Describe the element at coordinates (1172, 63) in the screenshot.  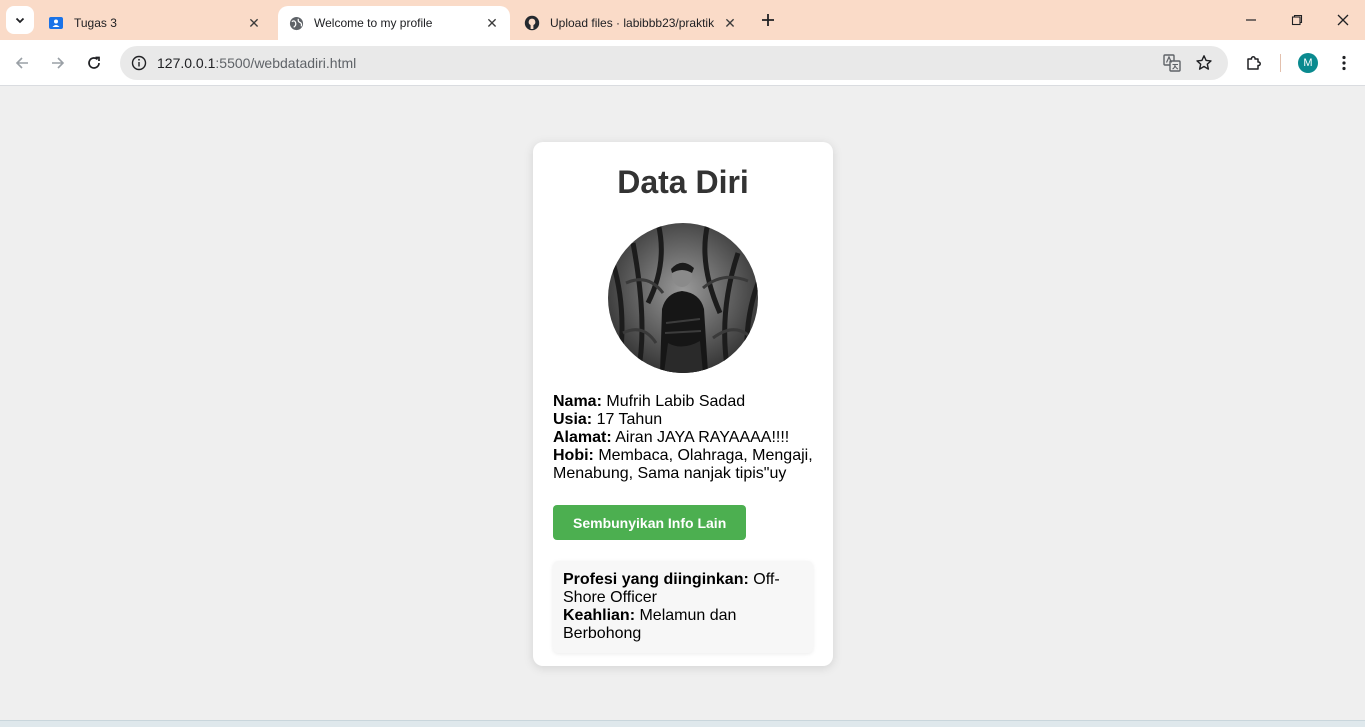
I see `translate-icon` at that location.